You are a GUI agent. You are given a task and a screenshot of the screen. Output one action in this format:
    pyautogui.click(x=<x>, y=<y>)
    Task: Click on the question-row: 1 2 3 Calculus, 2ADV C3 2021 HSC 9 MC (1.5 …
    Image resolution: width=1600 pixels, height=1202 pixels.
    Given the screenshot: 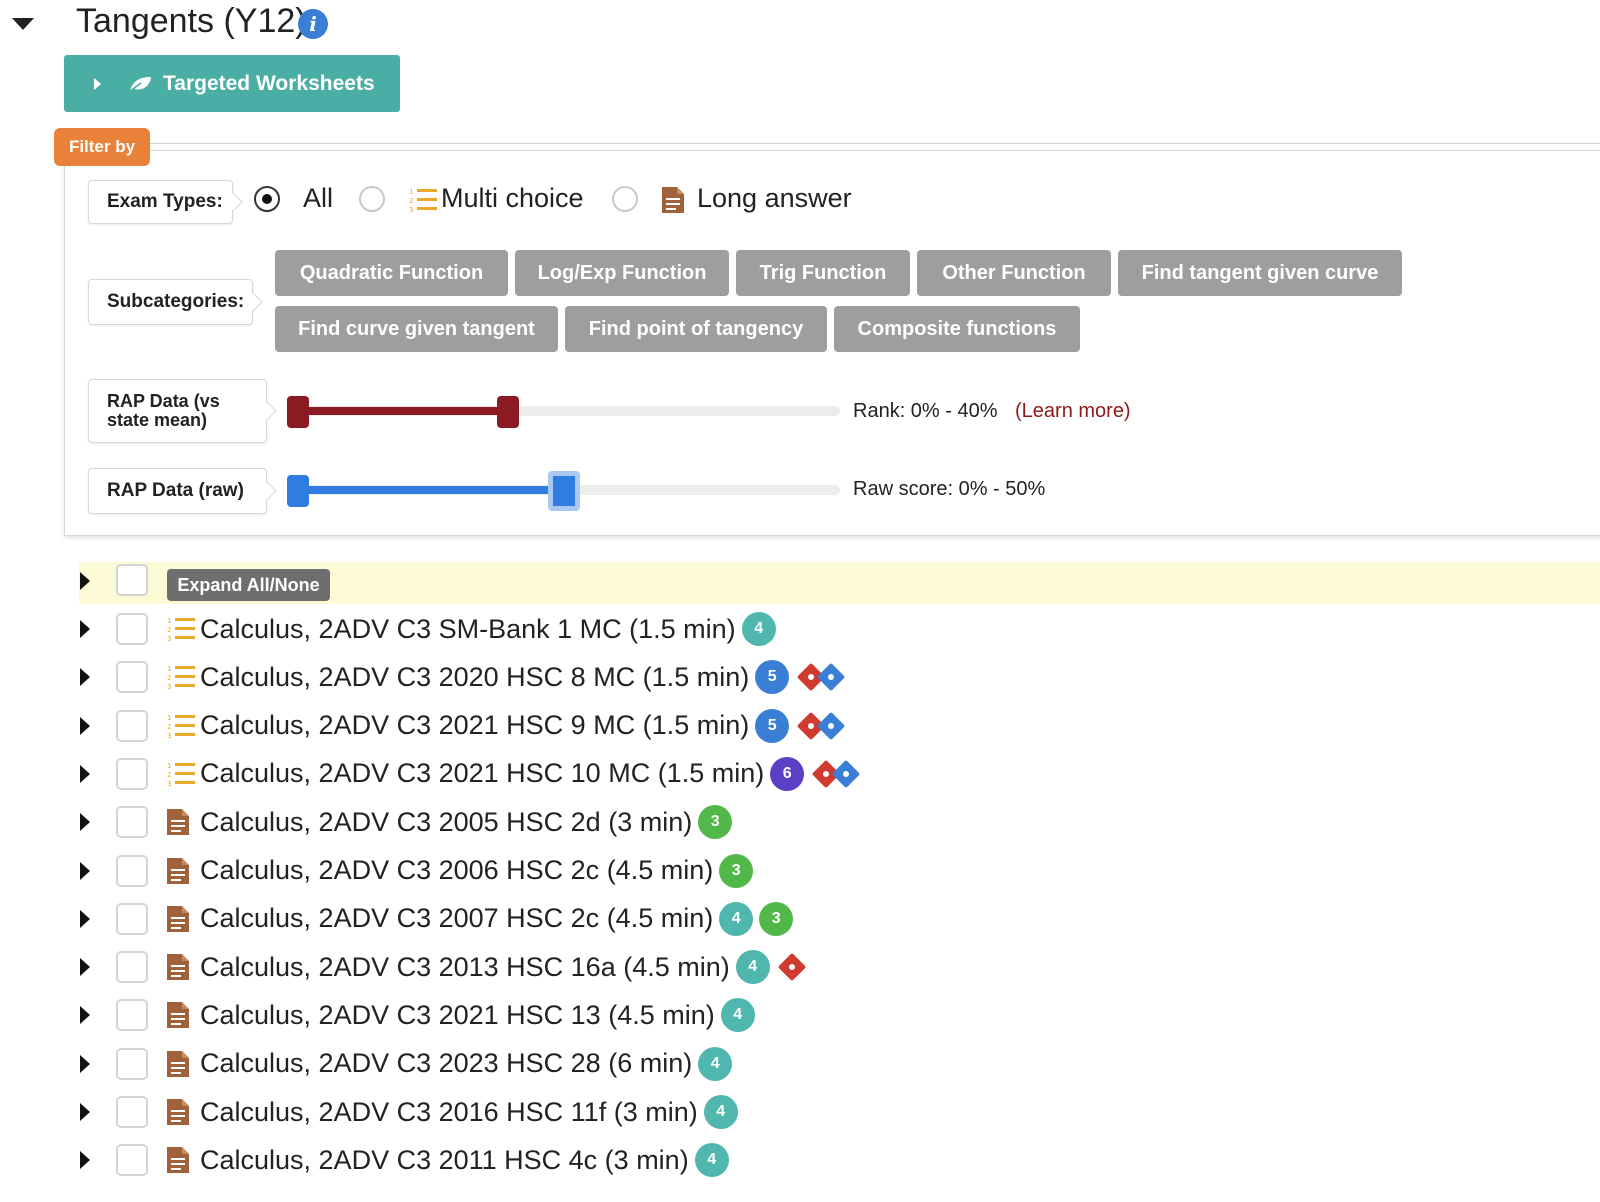 What is the action you would take?
    pyautogui.click(x=506, y=726)
    